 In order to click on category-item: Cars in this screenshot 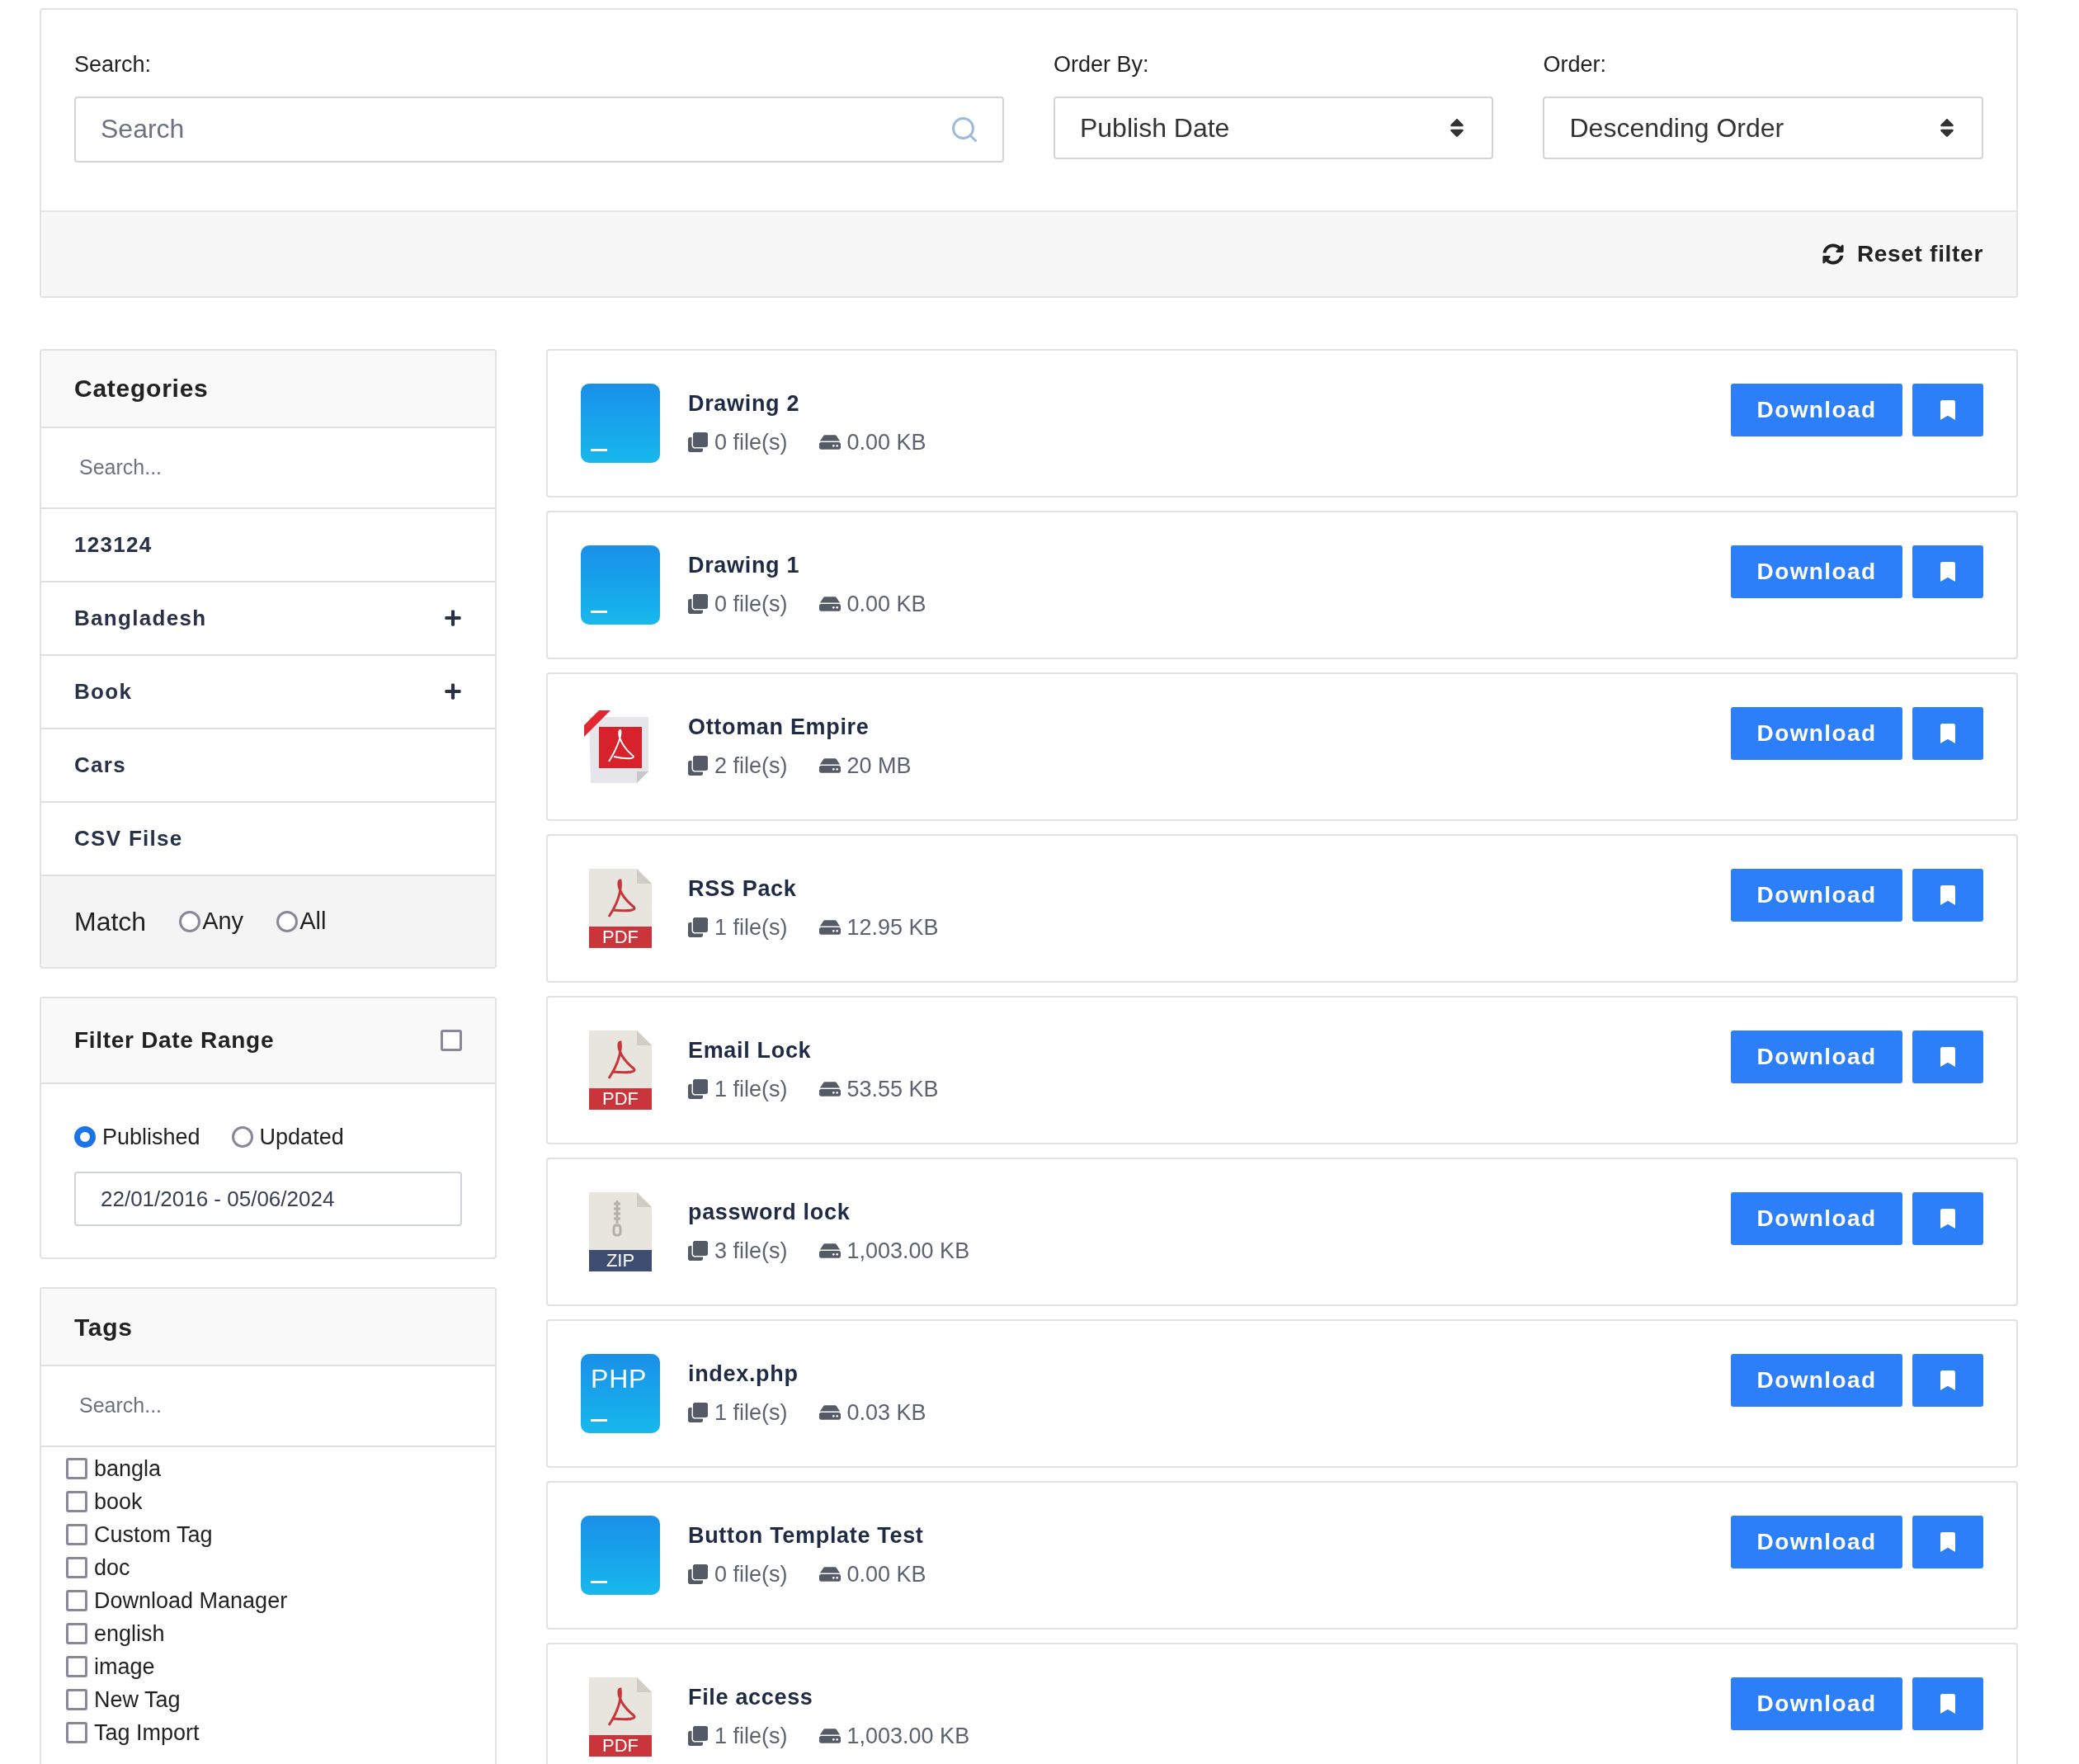, I will do `click(268, 766)`.